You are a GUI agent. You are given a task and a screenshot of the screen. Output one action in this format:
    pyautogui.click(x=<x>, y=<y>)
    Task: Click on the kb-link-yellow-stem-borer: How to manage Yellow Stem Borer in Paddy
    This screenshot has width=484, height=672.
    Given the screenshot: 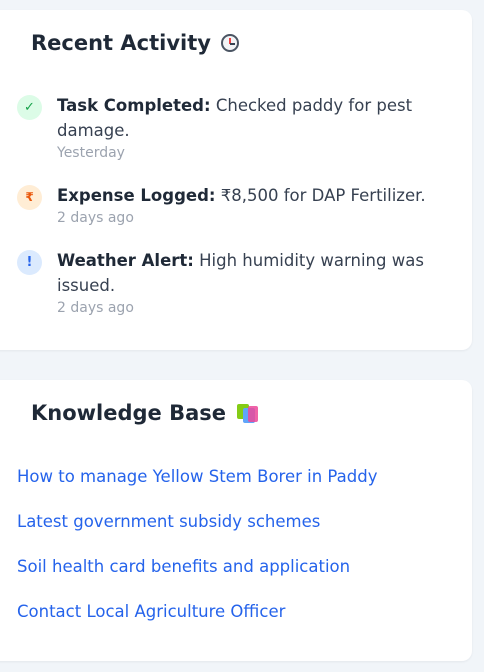 What is the action you would take?
    pyautogui.click(x=197, y=476)
    